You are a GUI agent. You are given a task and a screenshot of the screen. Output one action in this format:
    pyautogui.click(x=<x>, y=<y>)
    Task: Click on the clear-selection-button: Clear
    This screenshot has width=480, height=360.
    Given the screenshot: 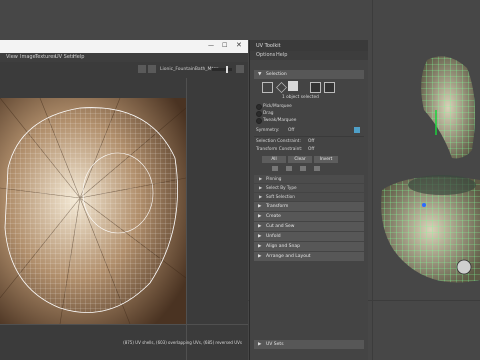 What is the action you would take?
    pyautogui.click(x=300, y=159)
    